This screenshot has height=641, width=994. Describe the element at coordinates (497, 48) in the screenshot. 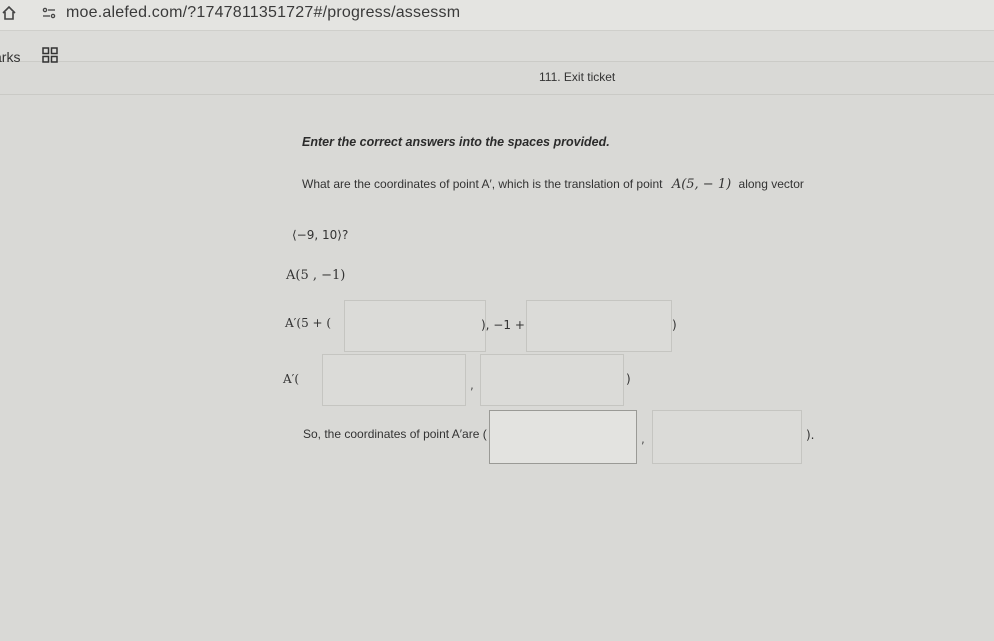

I see `bookmarks-bar: arks` at that location.